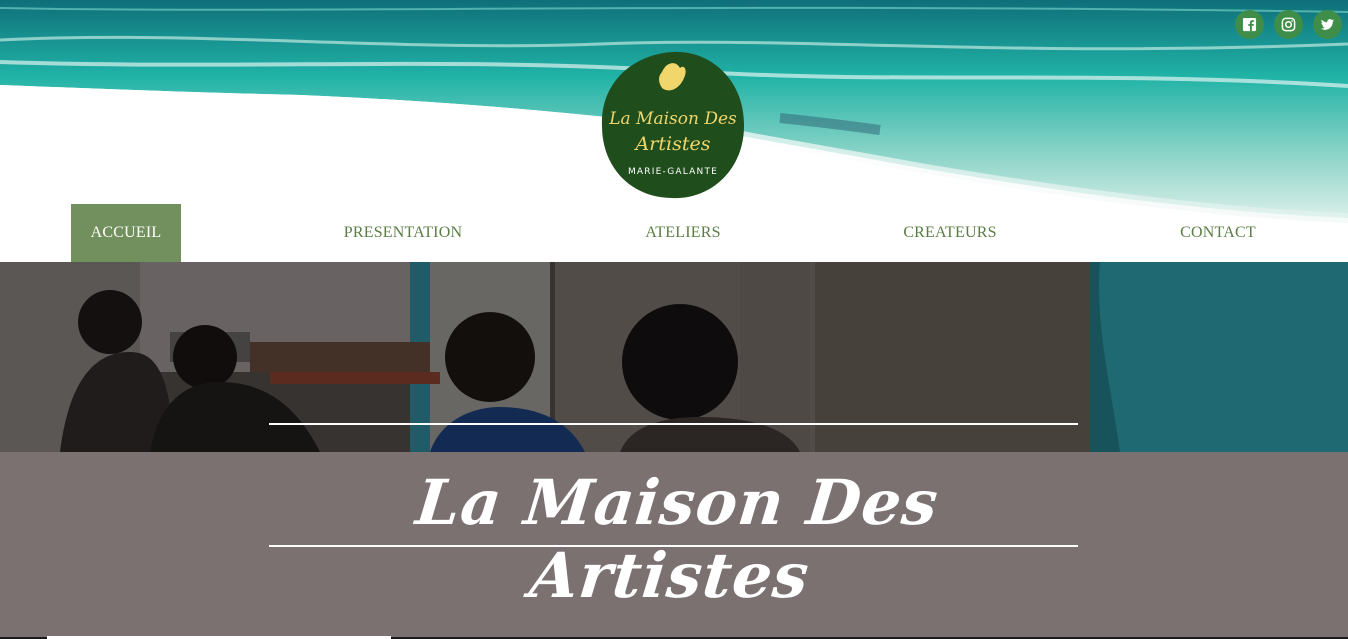  I want to click on facebook-icon, so click(1249, 24).